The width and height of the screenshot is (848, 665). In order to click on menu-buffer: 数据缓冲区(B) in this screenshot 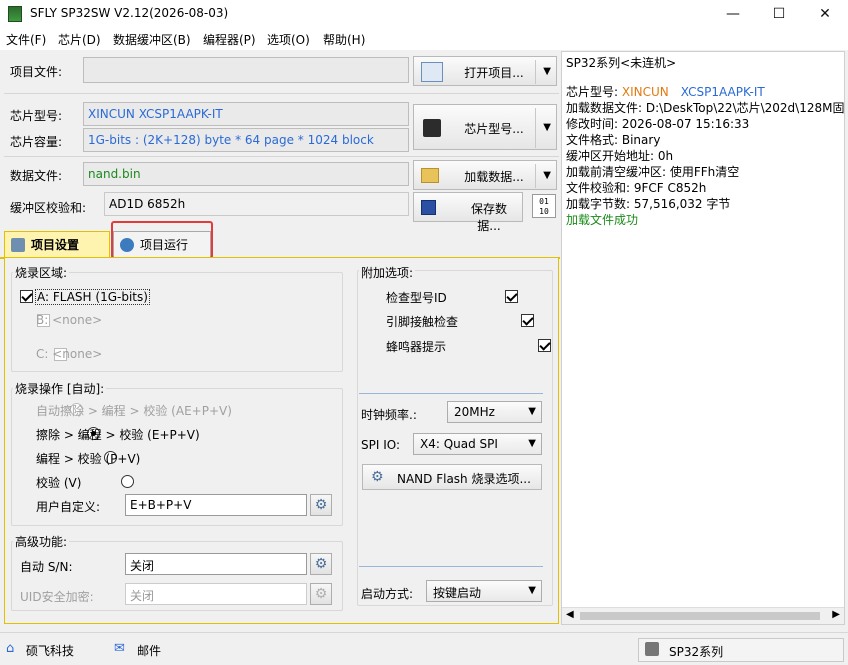, I will do `click(152, 39)`.